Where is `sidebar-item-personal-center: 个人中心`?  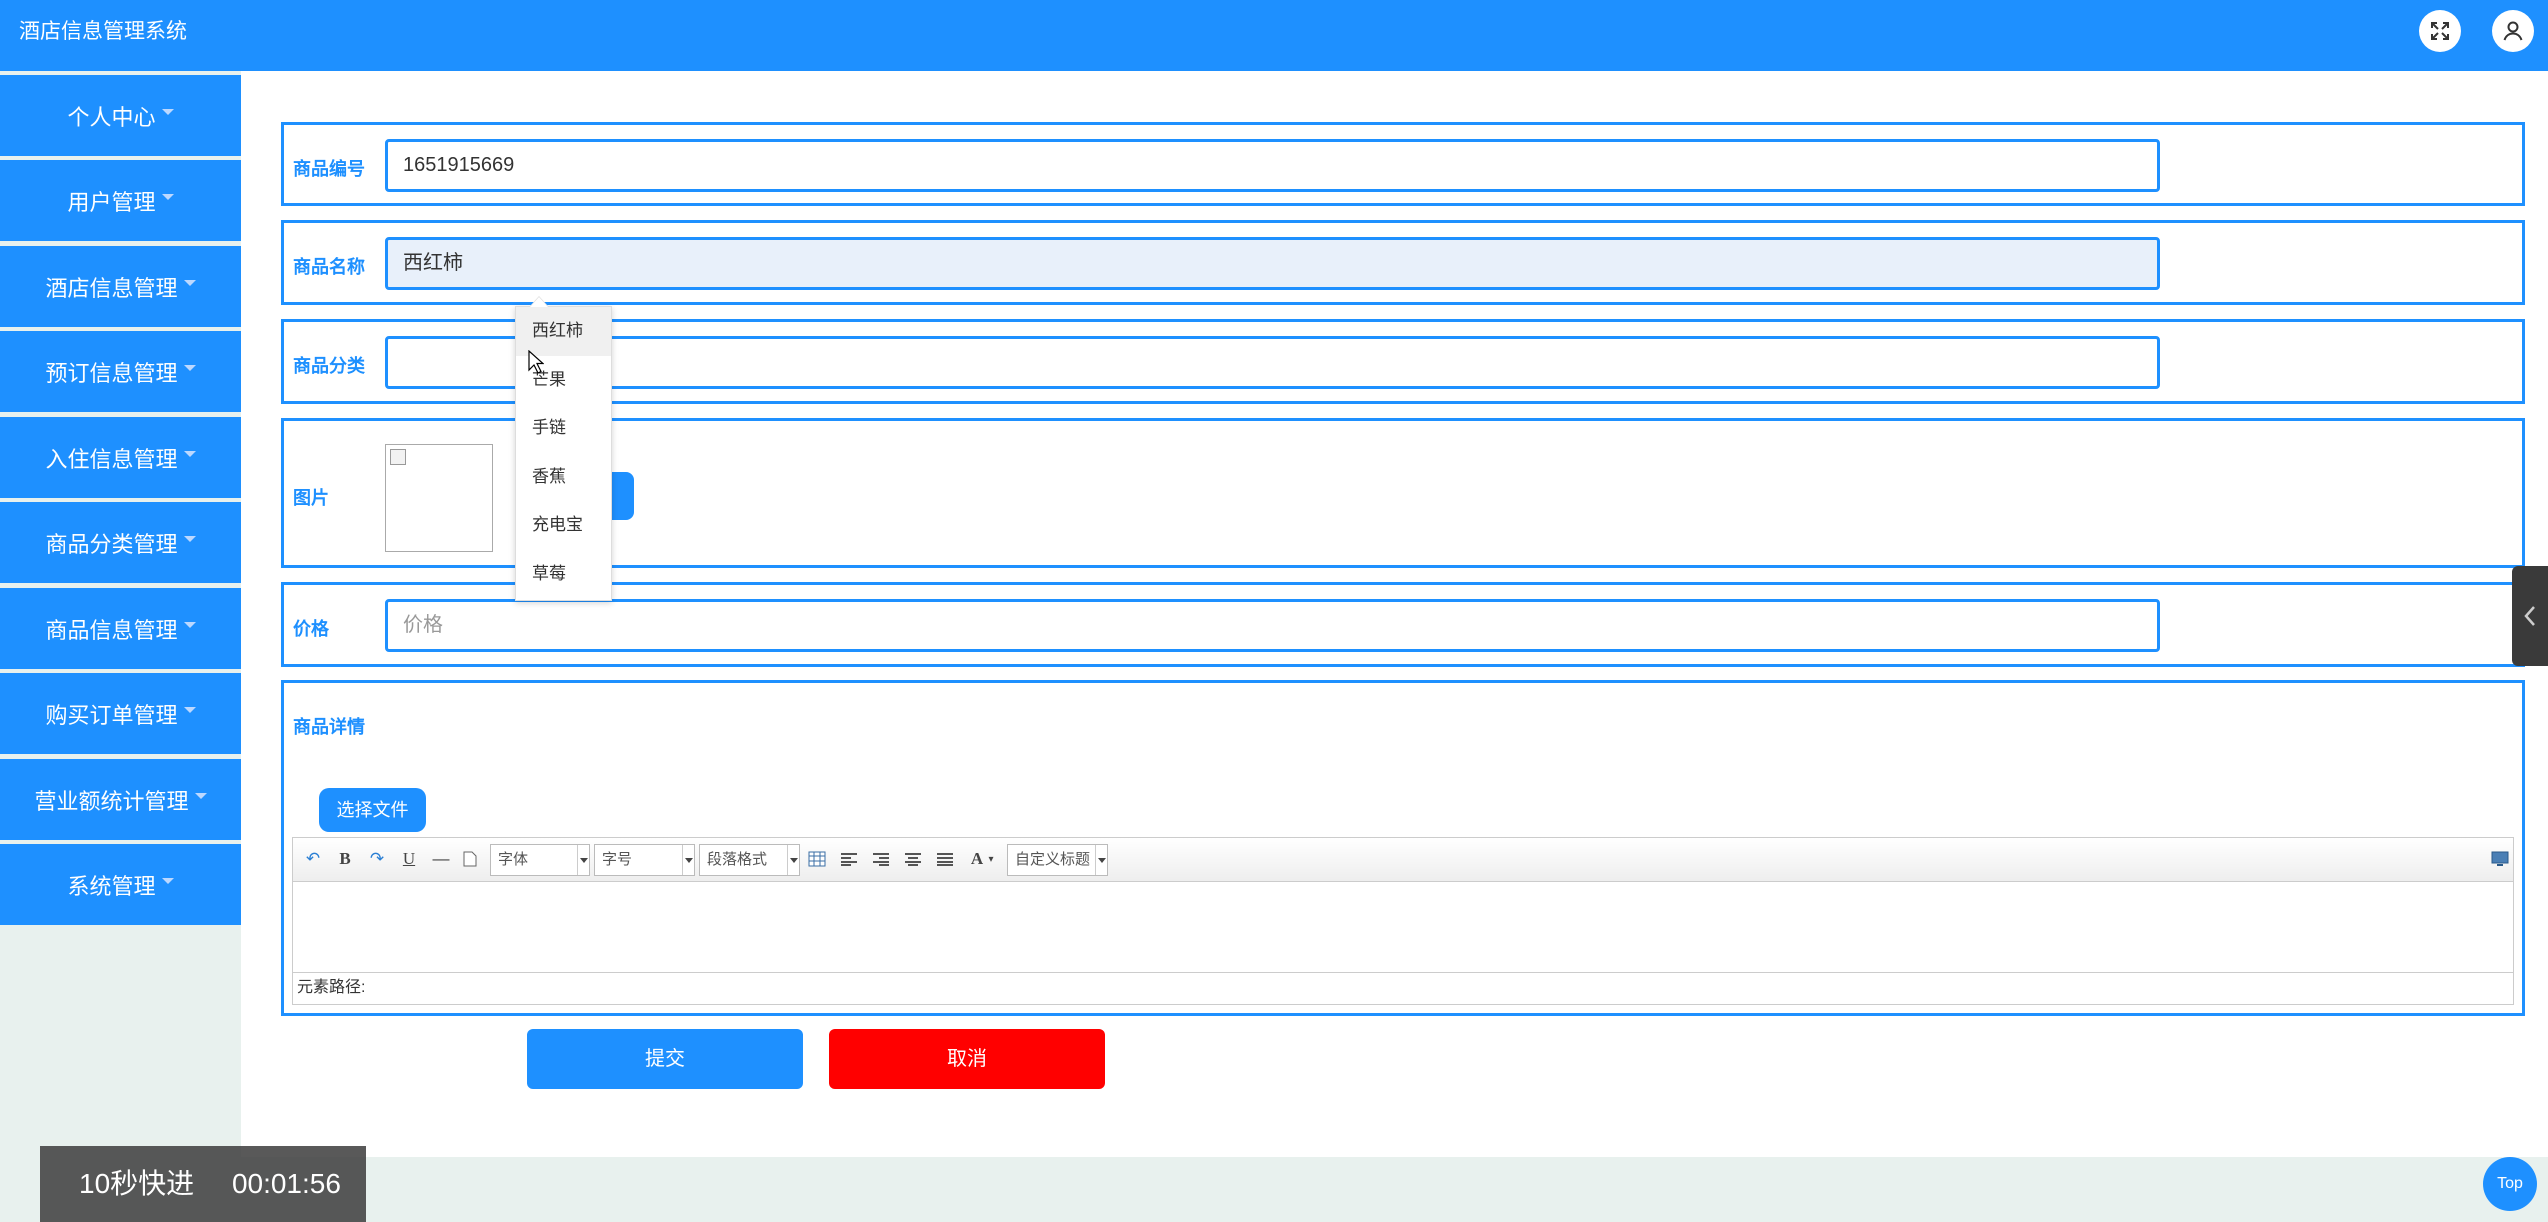
sidebar-item-personal-center: 个人中心 is located at coordinates (120, 115).